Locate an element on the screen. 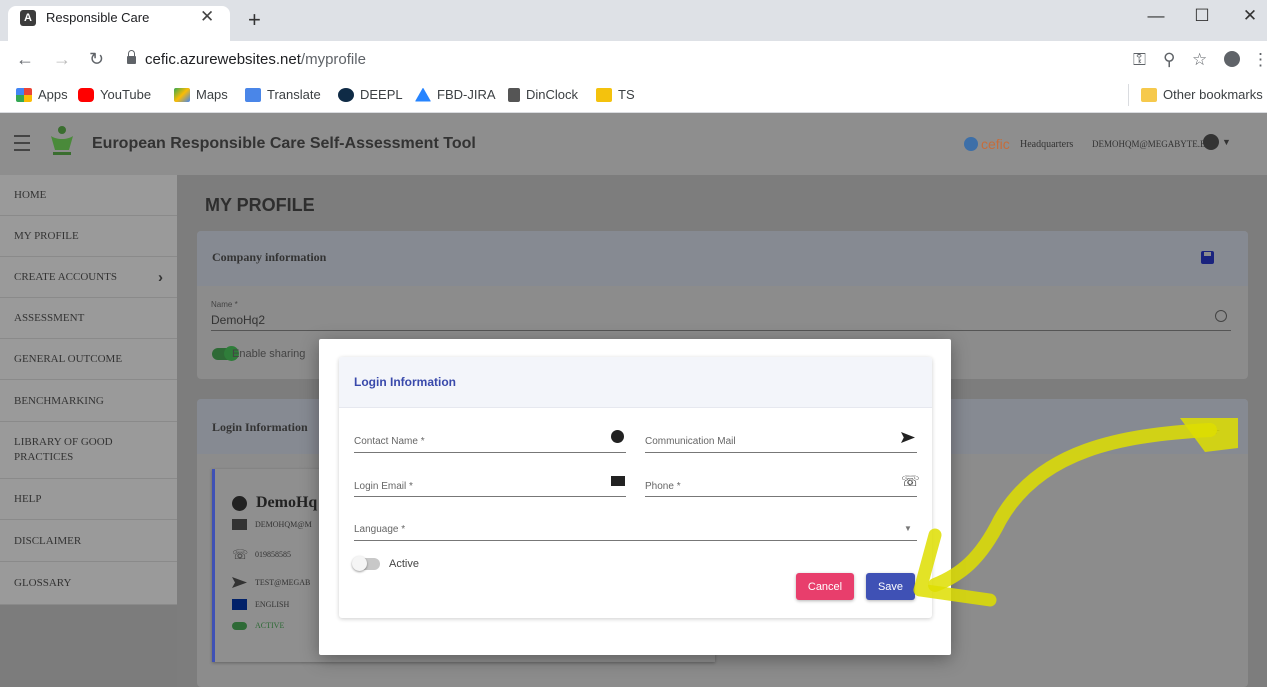  uk-flag-icon is located at coordinates (239, 604).